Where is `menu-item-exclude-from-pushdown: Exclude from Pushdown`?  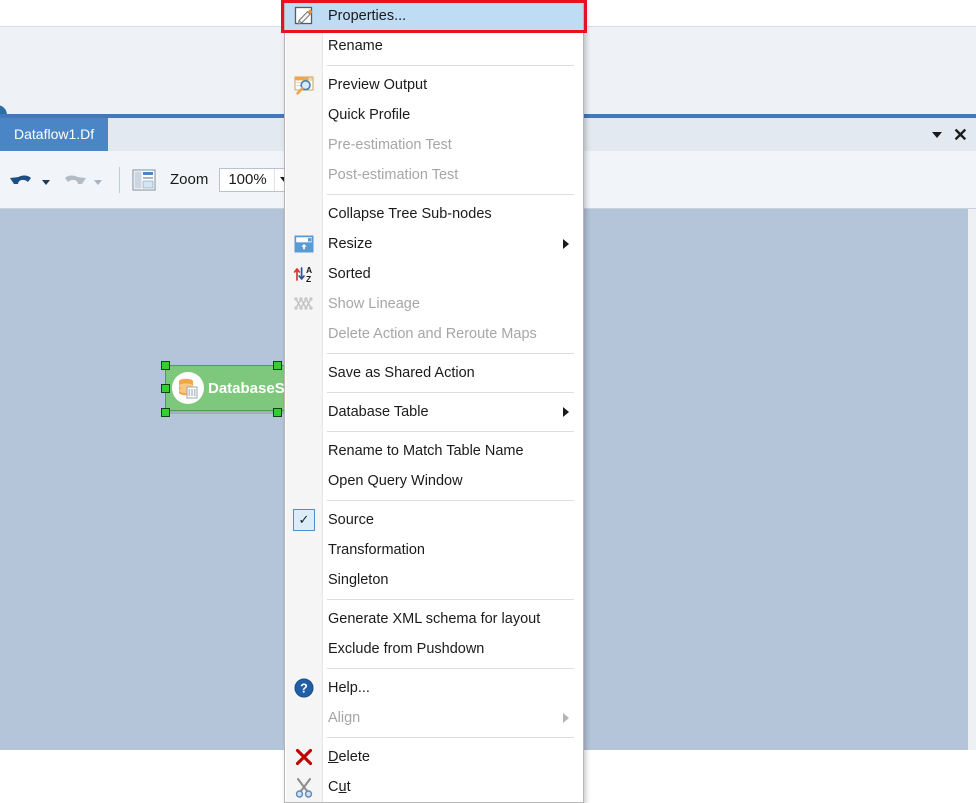
menu-item-exclude-from-pushdown: Exclude from Pushdown is located at coordinates (434, 649).